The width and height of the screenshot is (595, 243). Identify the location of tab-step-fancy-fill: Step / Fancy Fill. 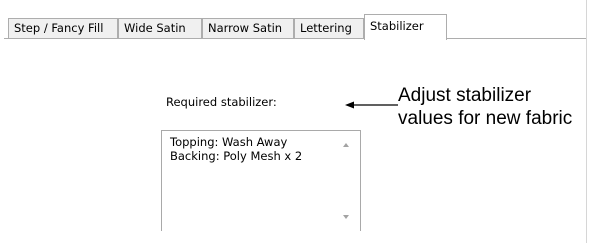
(63, 28).